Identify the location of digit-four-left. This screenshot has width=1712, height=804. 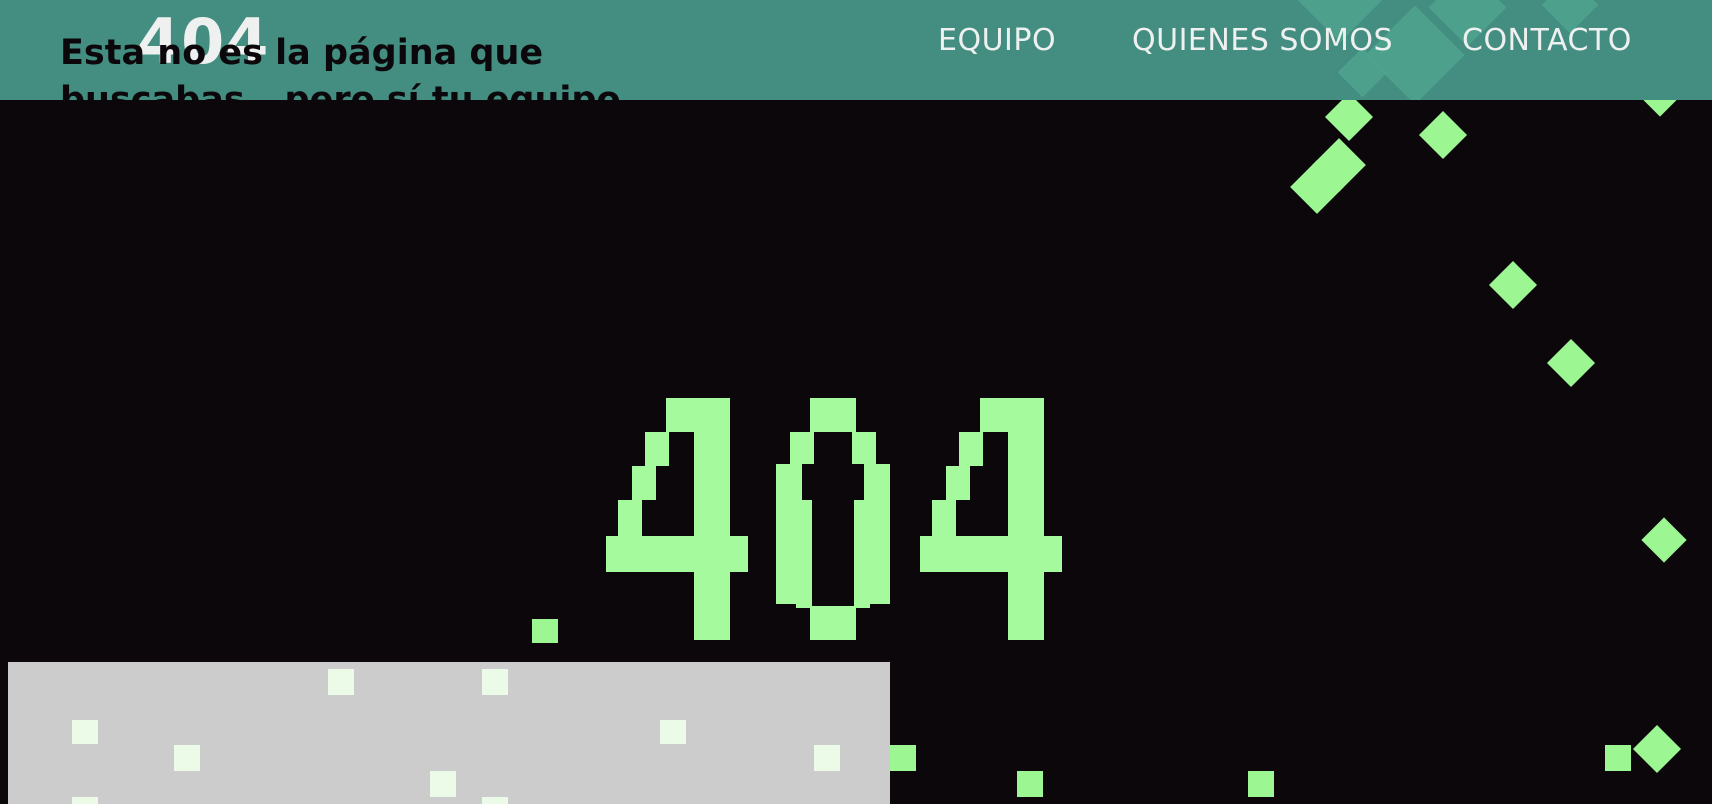
(677, 519).